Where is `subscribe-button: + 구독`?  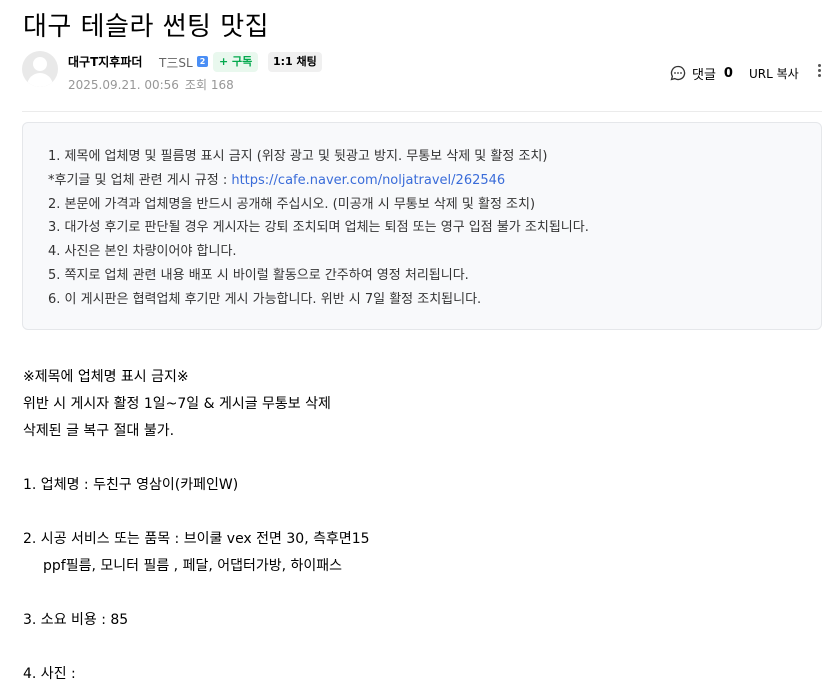
subscribe-button: + 구독 is located at coordinates (236, 62).